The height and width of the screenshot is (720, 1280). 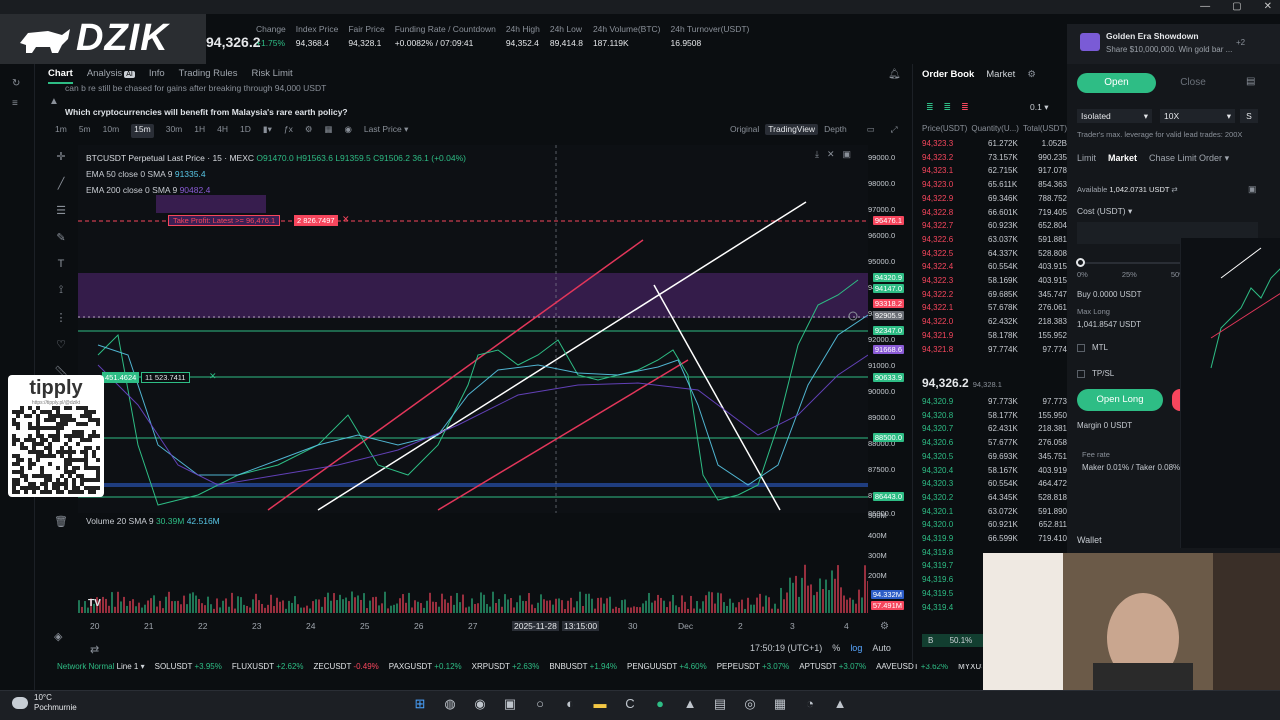 I want to click on ticker-item: ZECUSDT -0.49%, so click(x=346, y=669).